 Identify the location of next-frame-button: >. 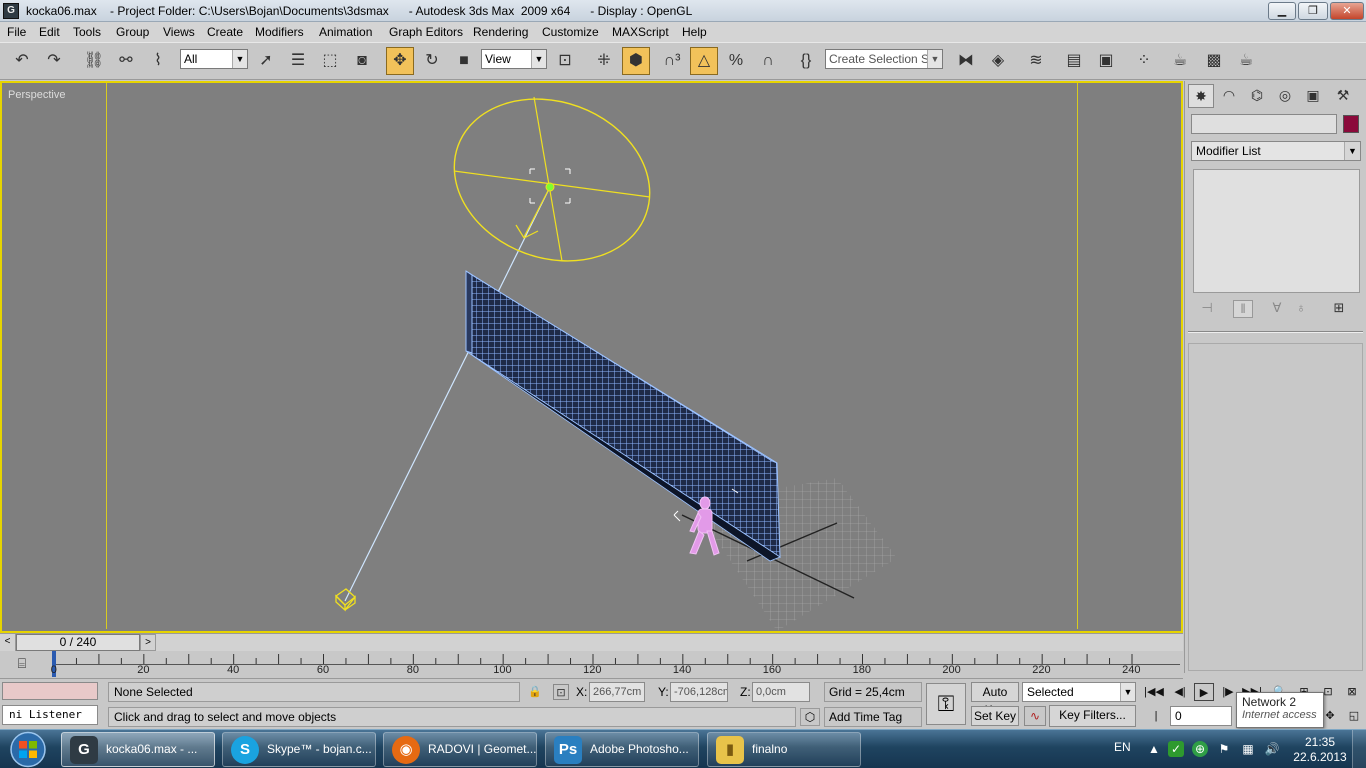
(148, 642).